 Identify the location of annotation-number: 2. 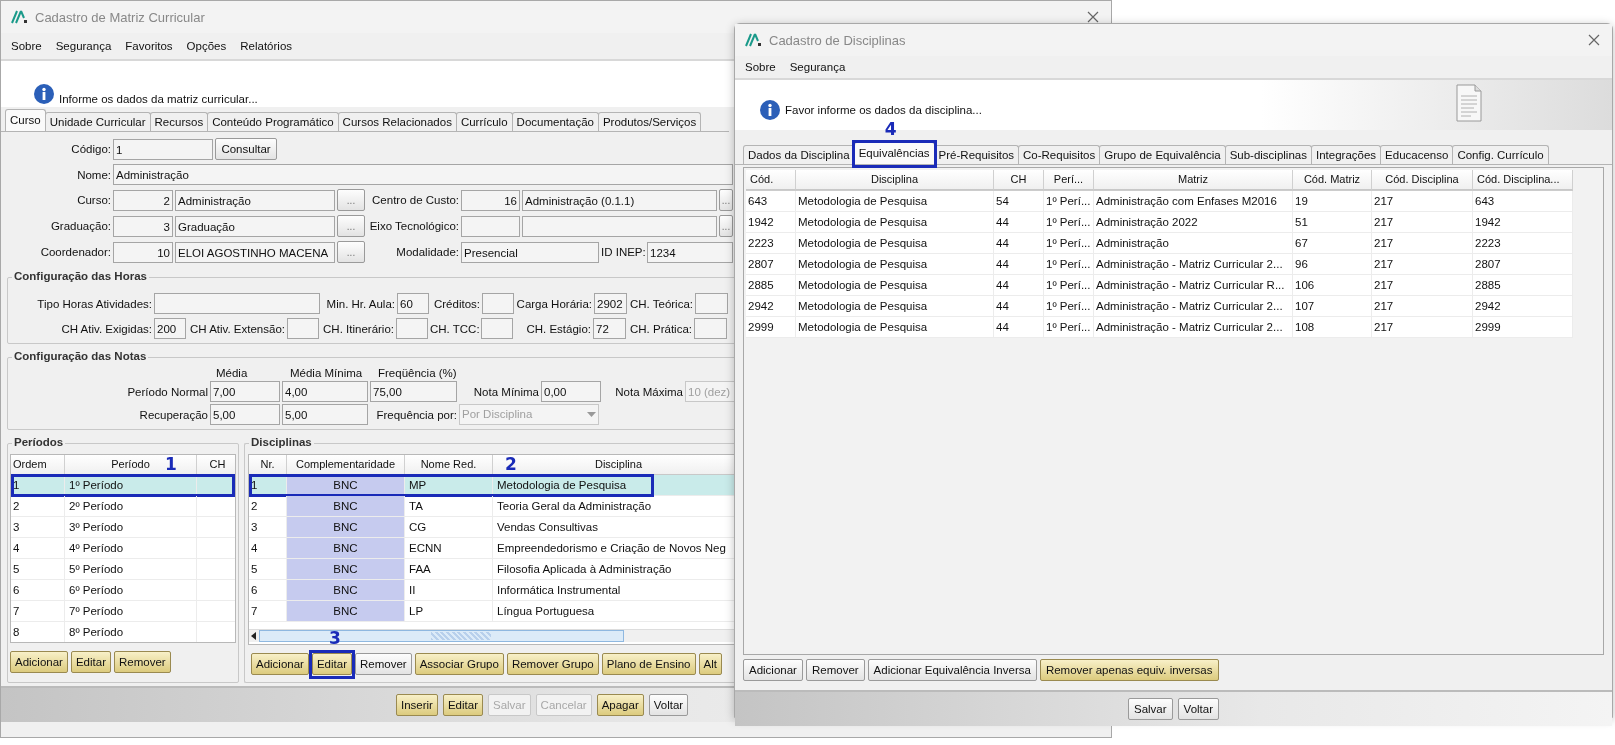
(511, 464).